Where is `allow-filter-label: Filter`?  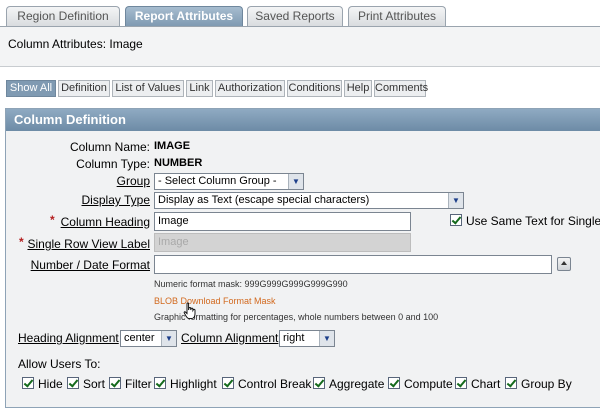 allow-filter-label: Filter is located at coordinates (138, 384).